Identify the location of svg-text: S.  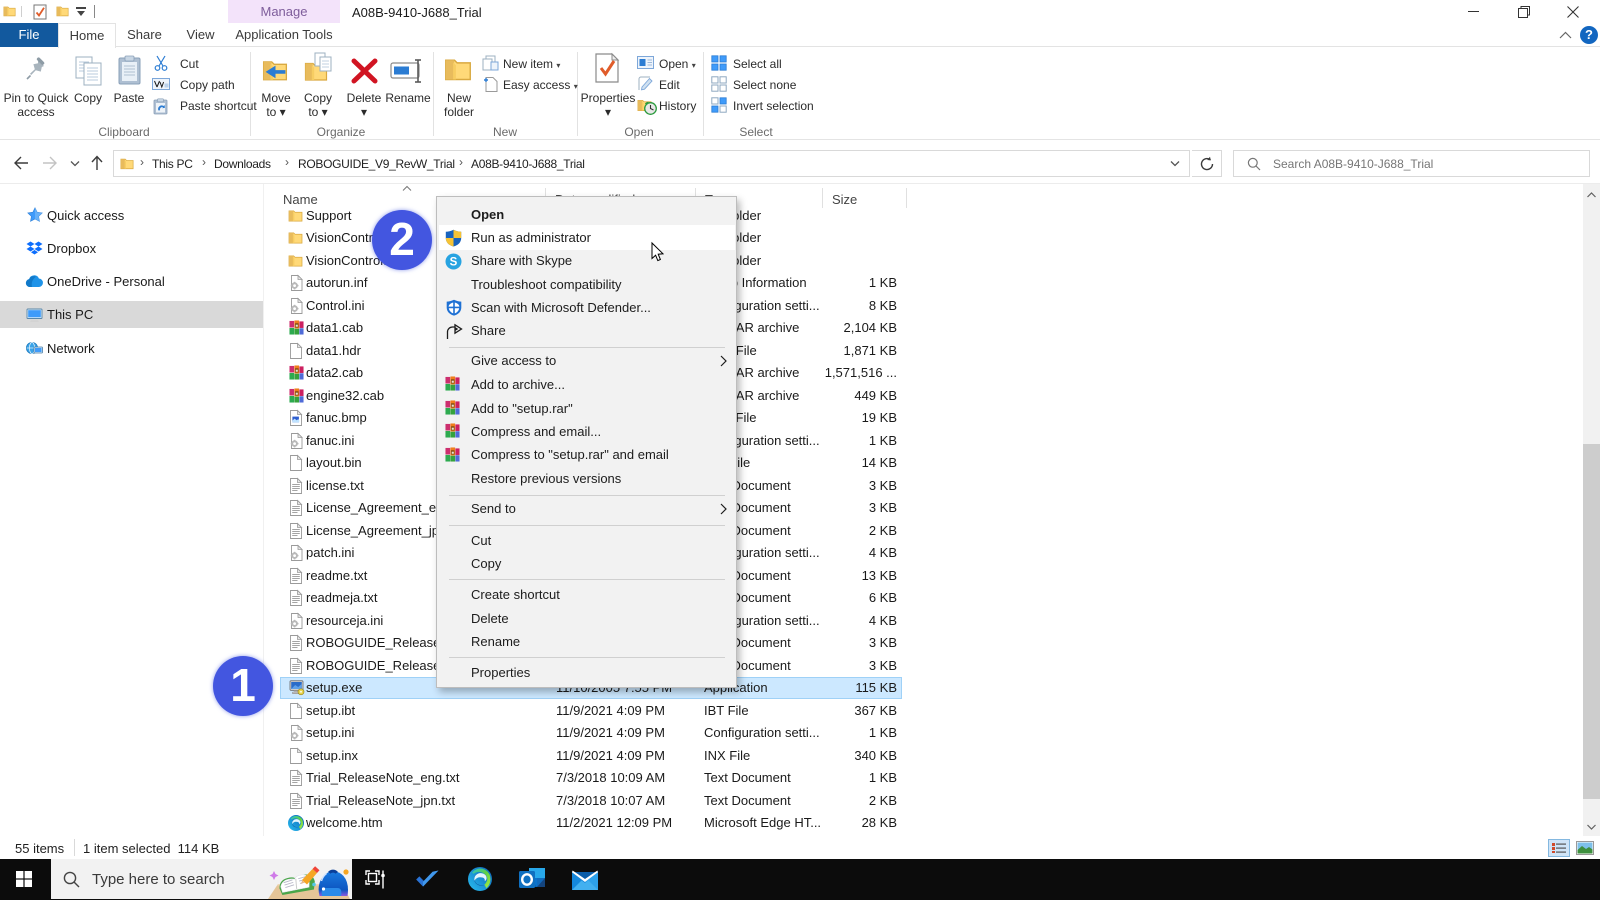
(454, 262).